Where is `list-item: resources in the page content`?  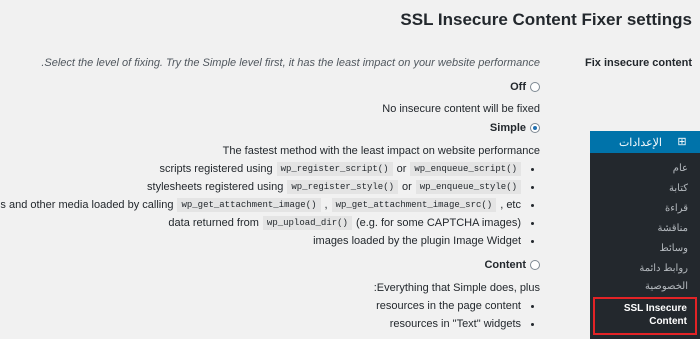
list-item: resources in the page content is located at coordinates (458, 306).